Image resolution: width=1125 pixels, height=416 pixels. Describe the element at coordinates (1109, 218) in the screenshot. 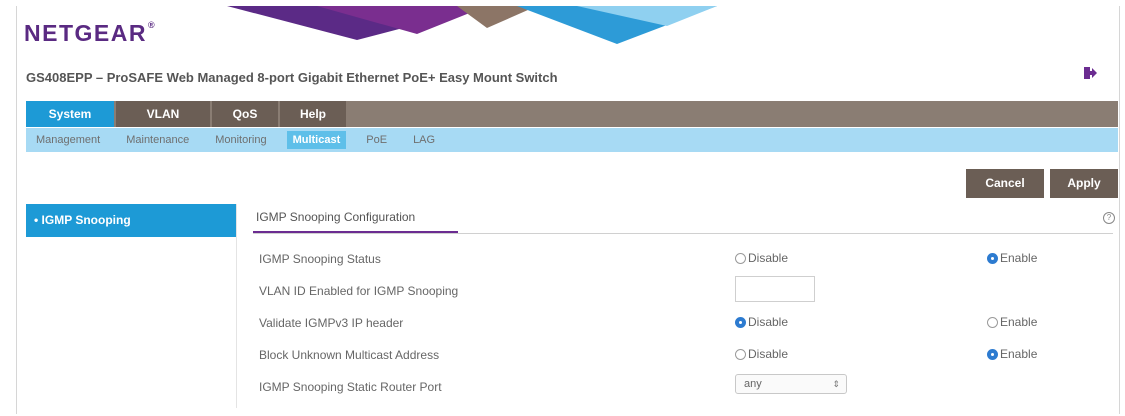

I see `help-icon: ?` at that location.